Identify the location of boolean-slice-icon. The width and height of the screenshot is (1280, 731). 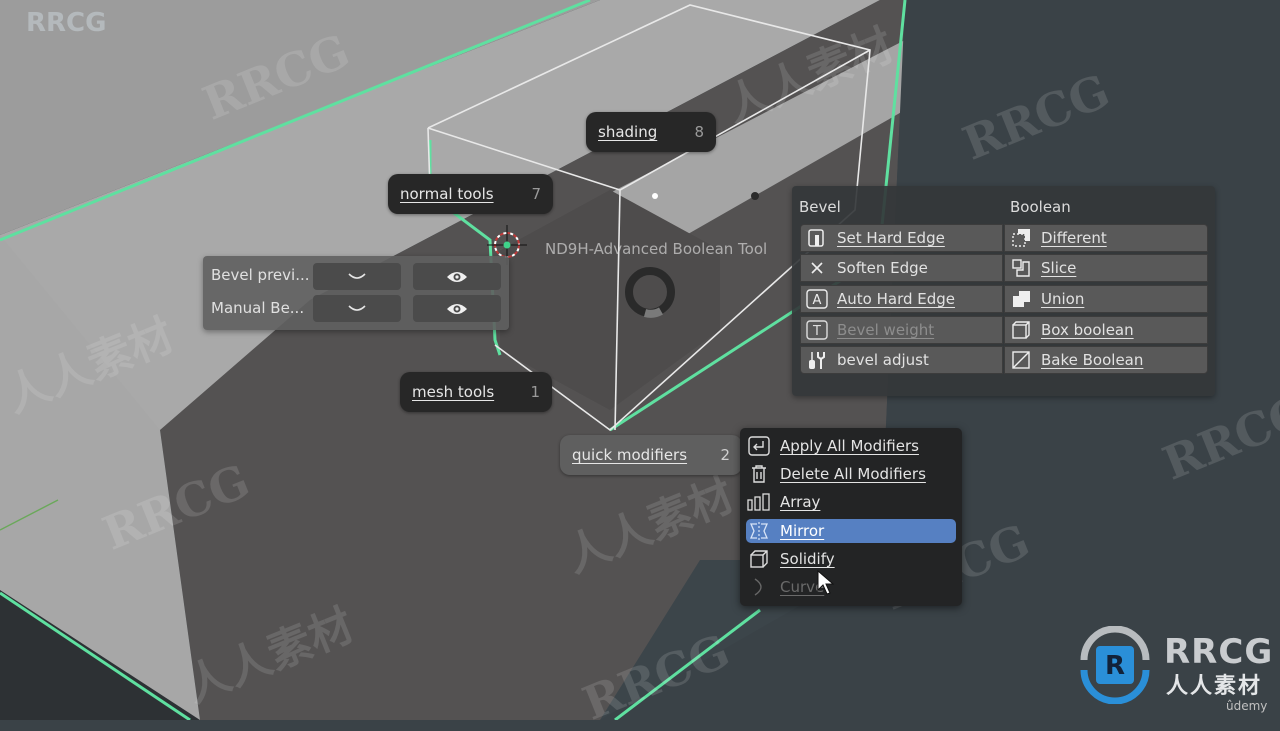
(1021, 268).